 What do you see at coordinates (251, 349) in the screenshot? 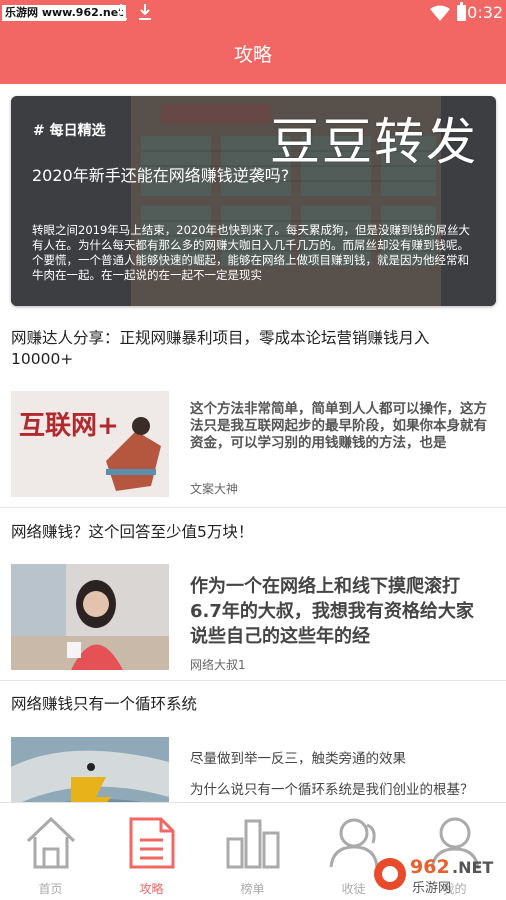
I see `article-title: 网赚达人分享：正规网赚暴利项目，零成本论坛营销赚钱月入10000+` at bounding box center [251, 349].